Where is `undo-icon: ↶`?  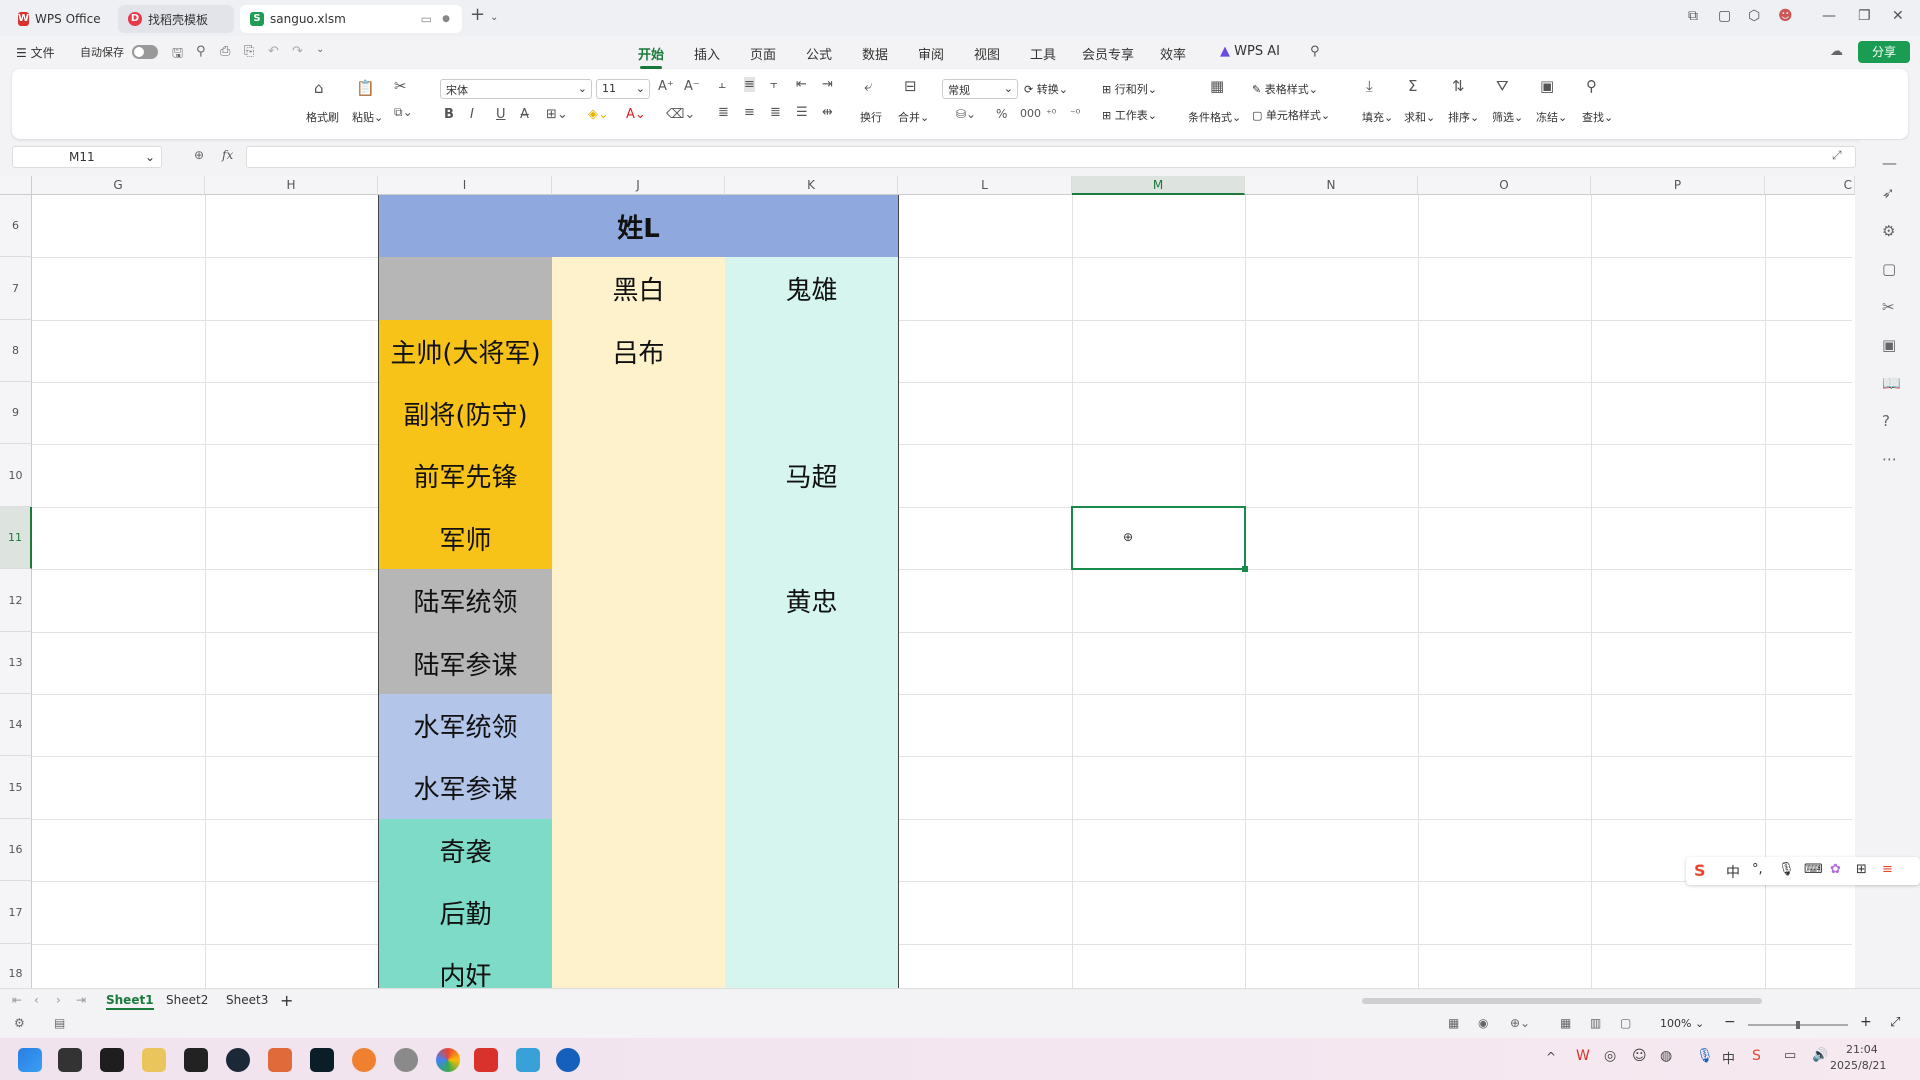 undo-icon: ↶ is located at coordinates (273, 51).